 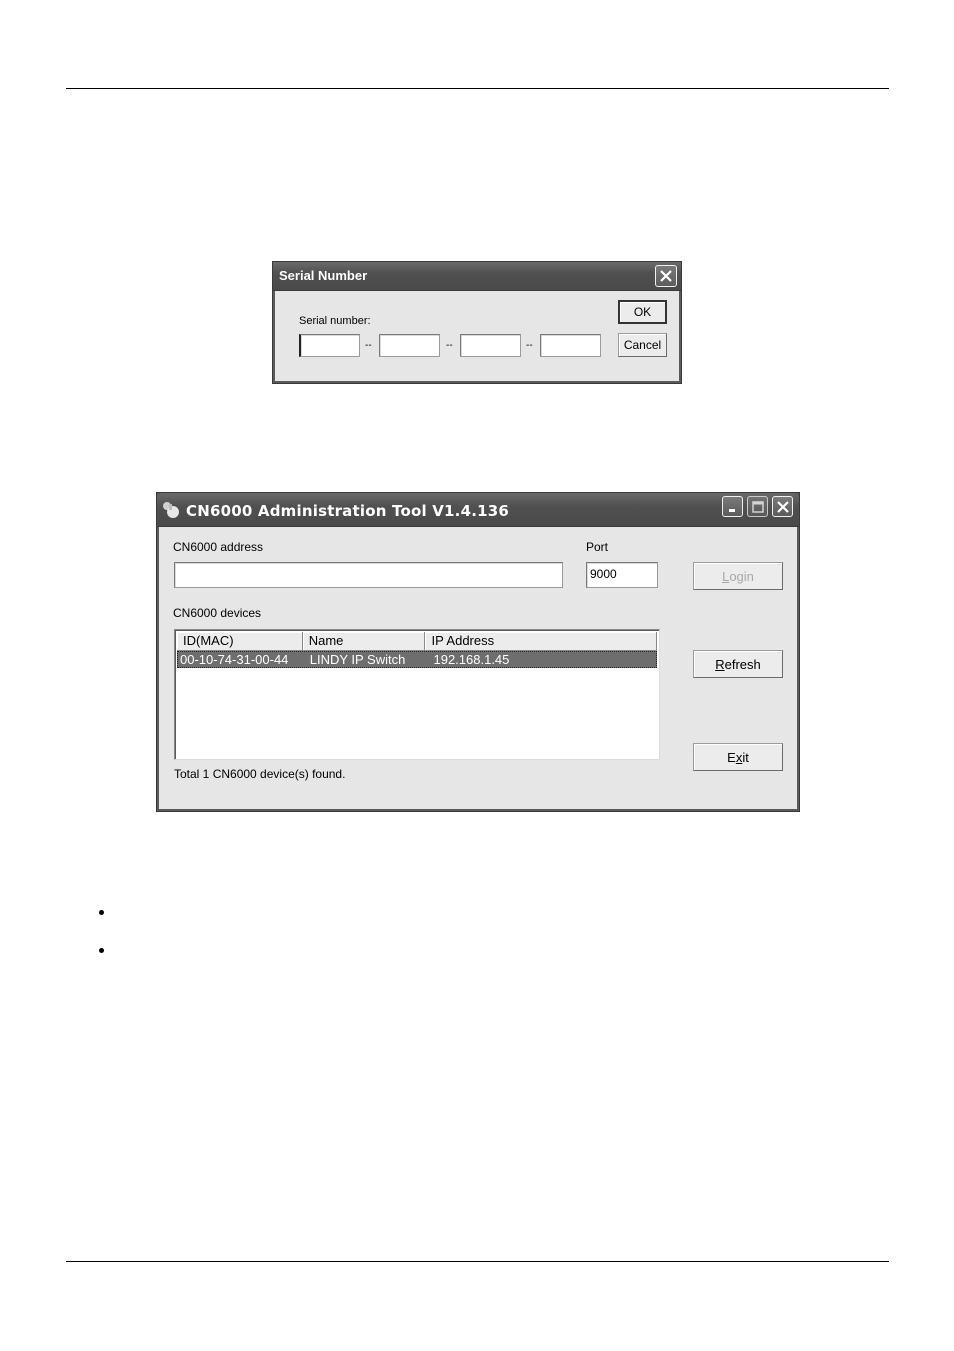 What do you see at coordinates (642, 345) in the screenshot?
I see `cancel-button: Cancel` at bounding box center [642, 345].